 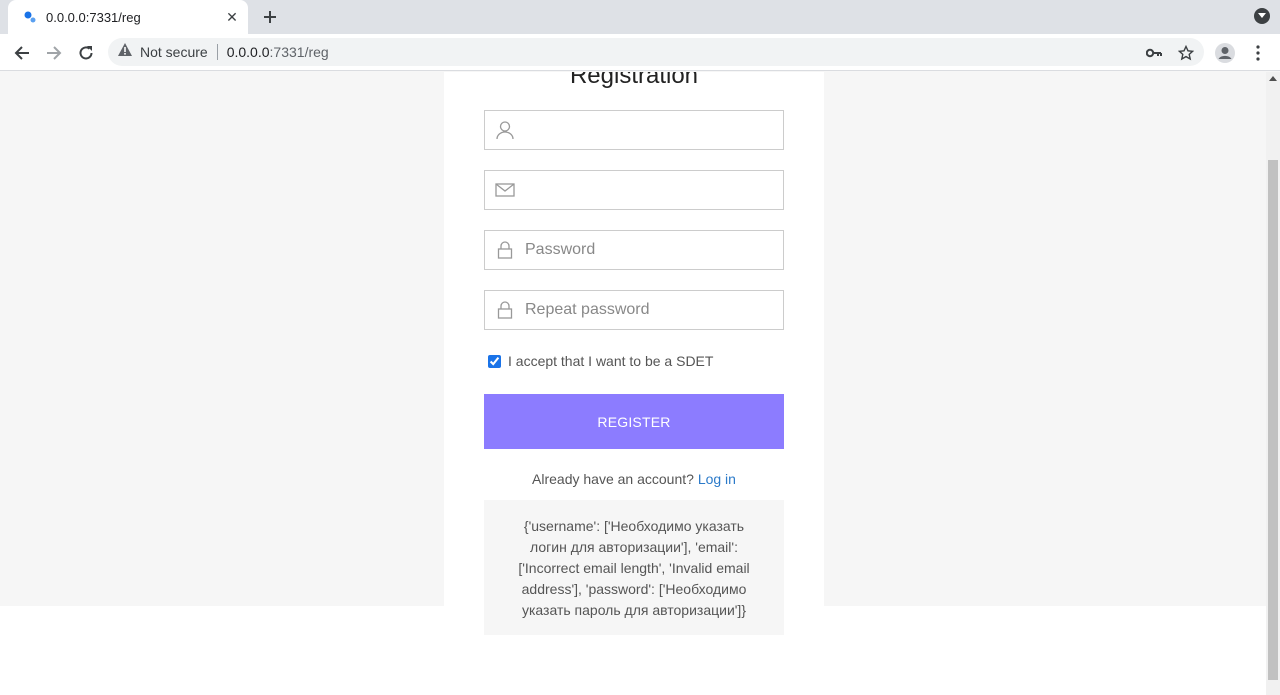 I want to click on accept-sdet-row: I accept that I want to be a SDET, so click(x=600, y=361).